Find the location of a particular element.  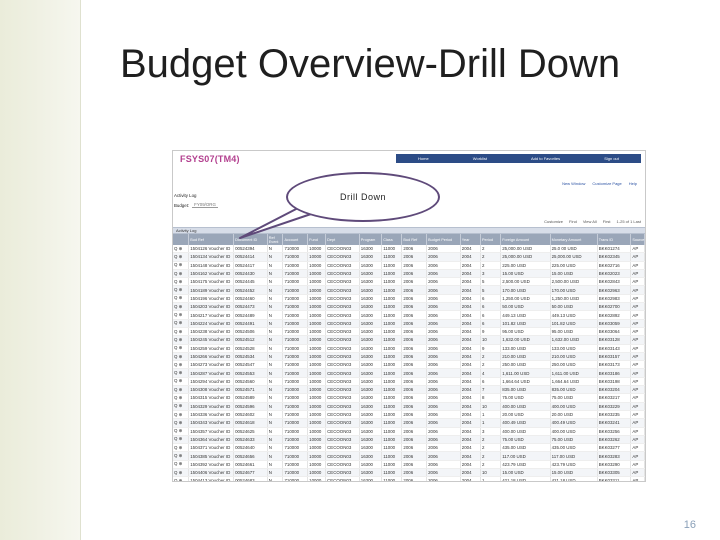

drill-down-callout: Drill Down is located at coordinates (363, 197).